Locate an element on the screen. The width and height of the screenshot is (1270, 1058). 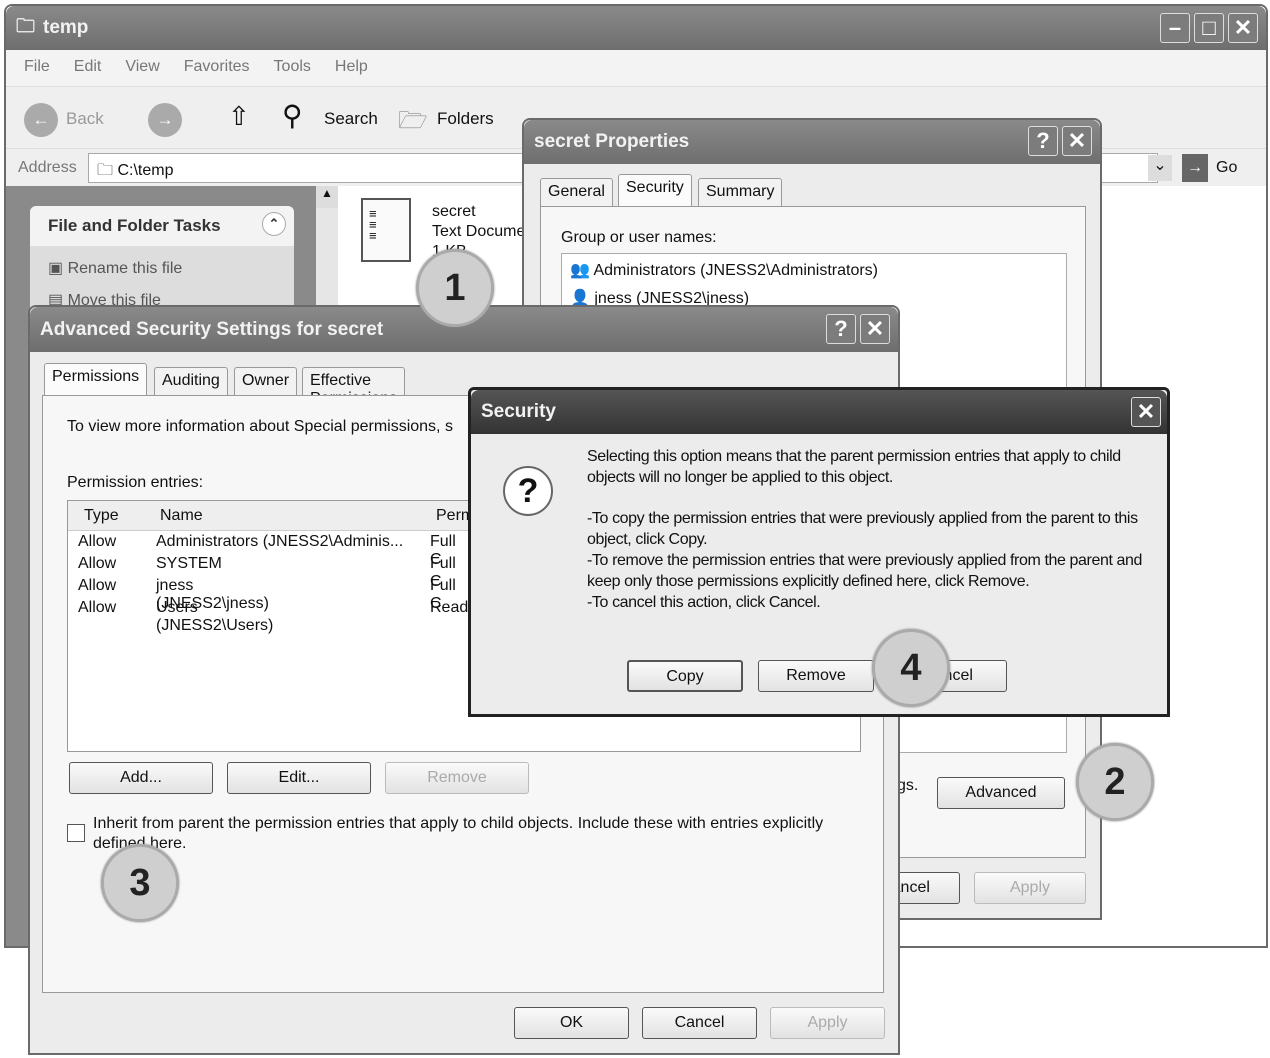
minimize-button: – is located at coordinates (1175, 28).